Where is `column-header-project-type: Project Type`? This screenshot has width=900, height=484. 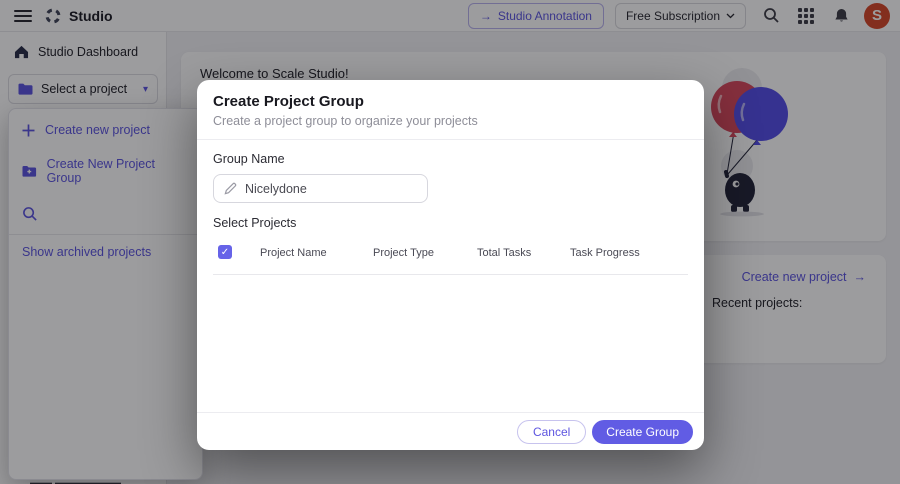
column-header-project-type: Project Type is located at coordinates (403, 253).